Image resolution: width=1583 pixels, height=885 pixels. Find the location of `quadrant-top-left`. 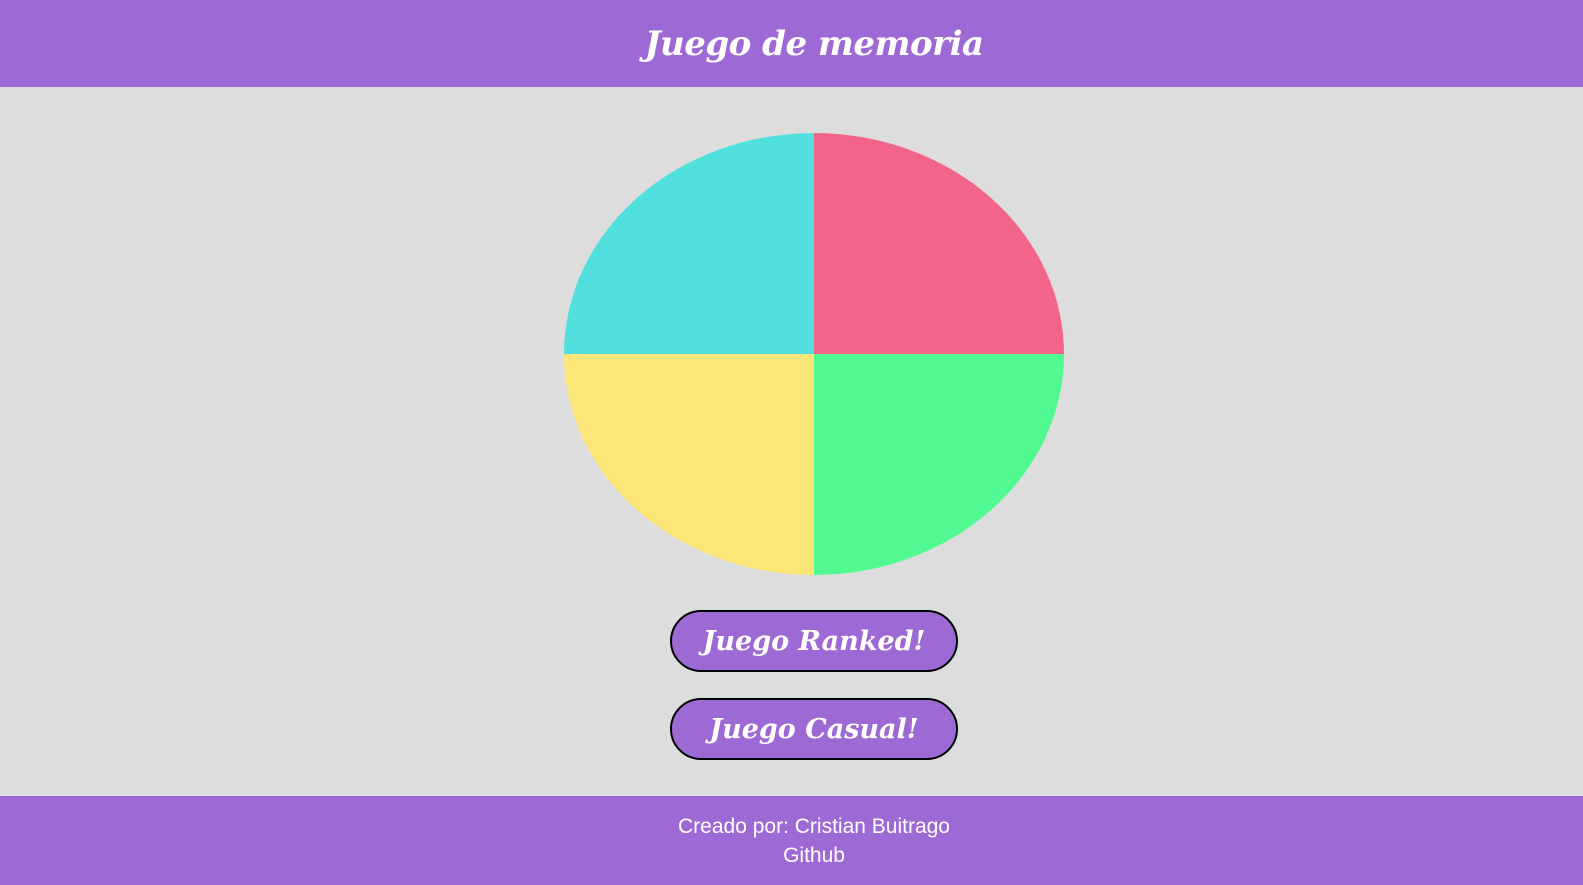

quadrant-top-left is located at coordinates (689, 243).